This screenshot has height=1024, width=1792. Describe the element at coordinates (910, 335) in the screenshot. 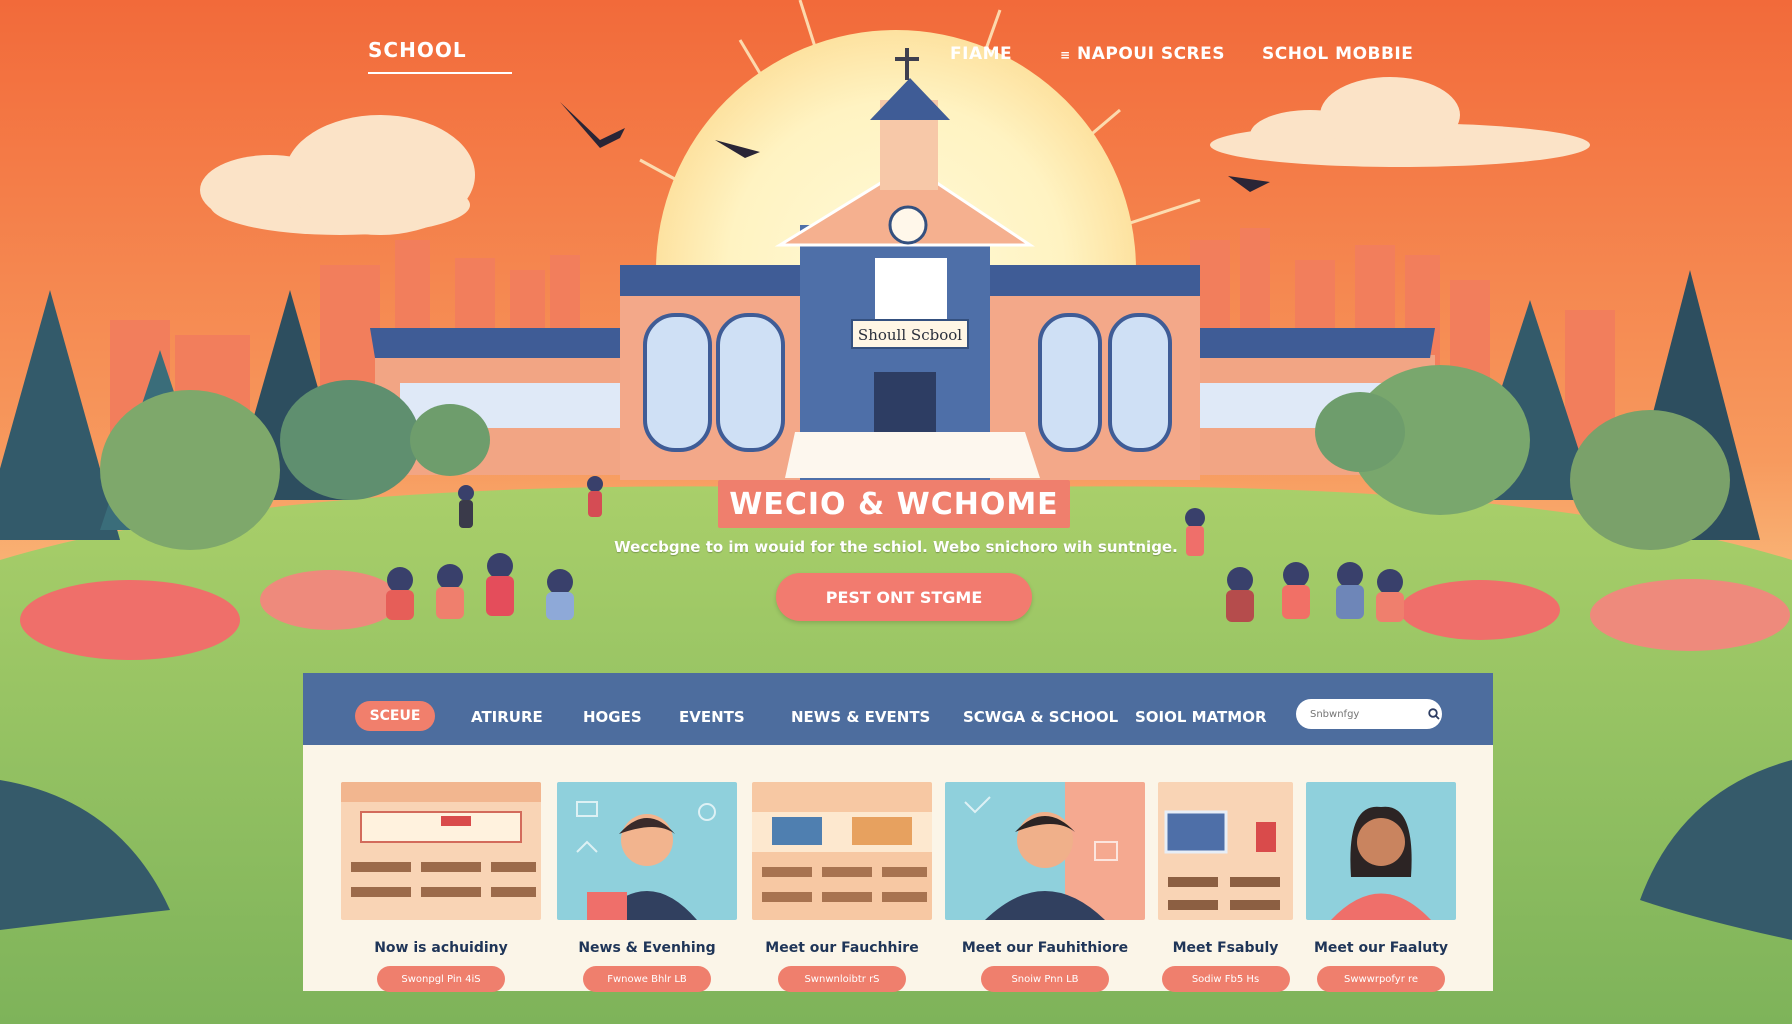

I see `building-sign: Shoull Scbool` at that location.